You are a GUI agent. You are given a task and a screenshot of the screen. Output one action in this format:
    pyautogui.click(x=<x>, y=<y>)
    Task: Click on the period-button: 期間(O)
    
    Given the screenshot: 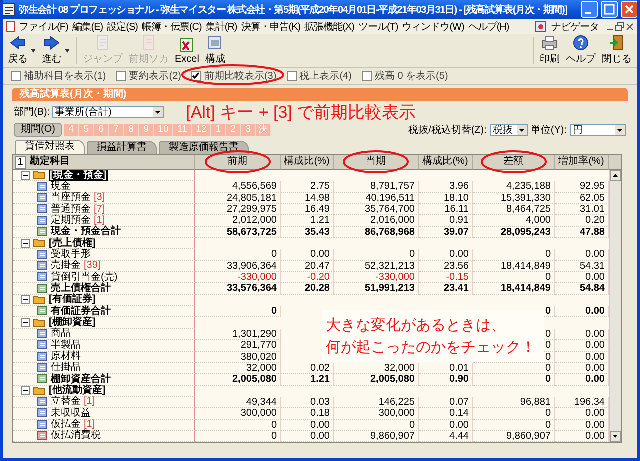 What is the action you would take?
    pyautogui.click(x=38, y=130)
    